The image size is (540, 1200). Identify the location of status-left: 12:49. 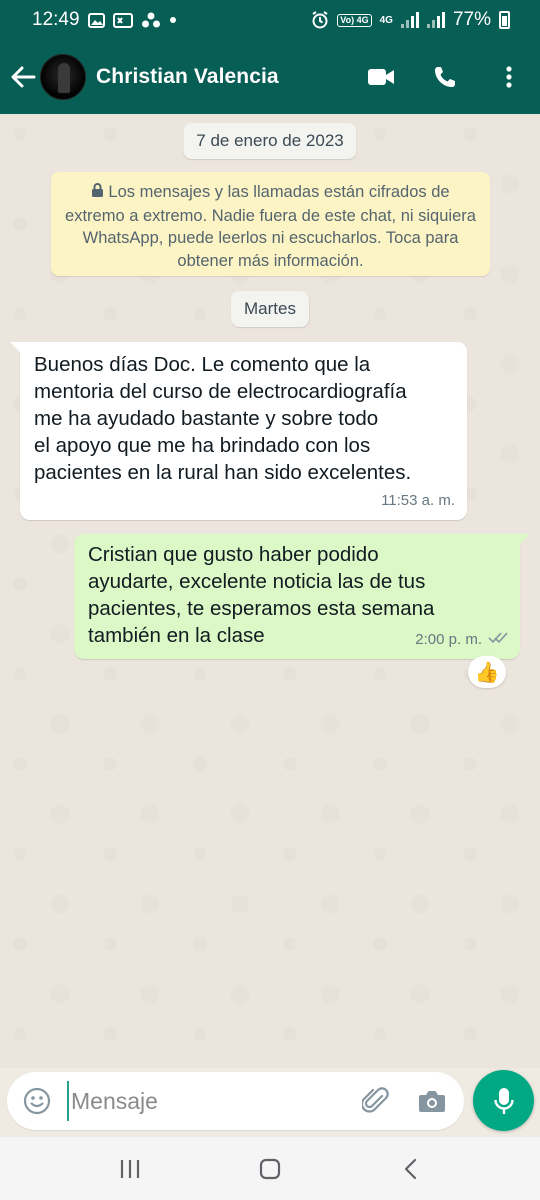
(104, 20).